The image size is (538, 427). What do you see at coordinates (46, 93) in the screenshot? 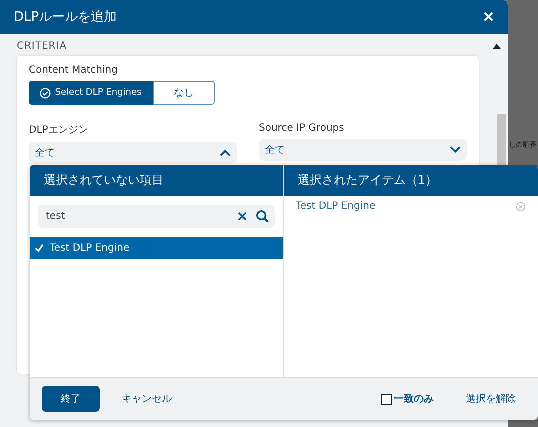
I see `check-circle-icon` at bounding box center [46, 93].